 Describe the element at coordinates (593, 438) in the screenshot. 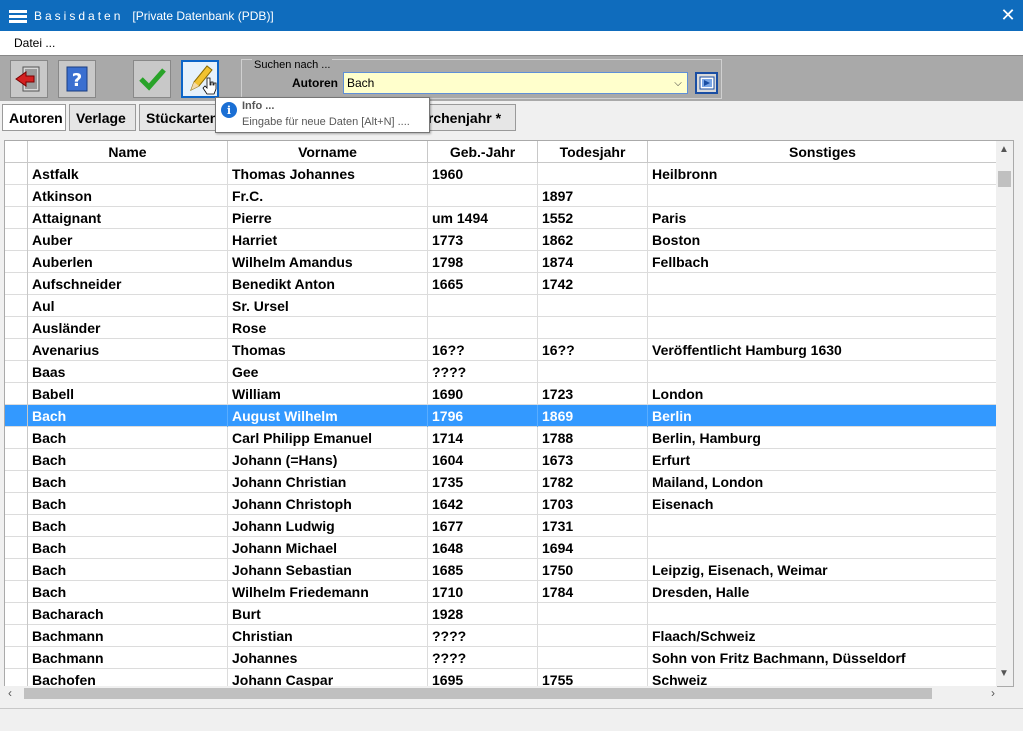

I see `cell-todesjahr: 1788` at that location.